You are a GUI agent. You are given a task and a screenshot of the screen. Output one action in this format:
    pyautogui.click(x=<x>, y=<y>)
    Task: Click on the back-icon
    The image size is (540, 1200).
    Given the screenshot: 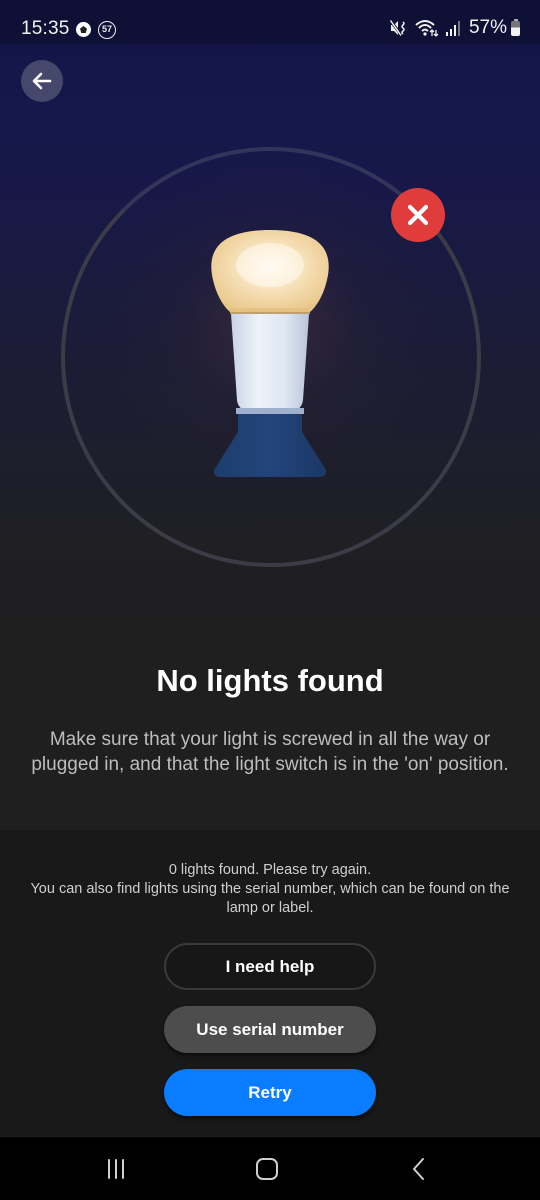 What is the action you would take?
    pyautogui.click(x=418, y=1169)
    